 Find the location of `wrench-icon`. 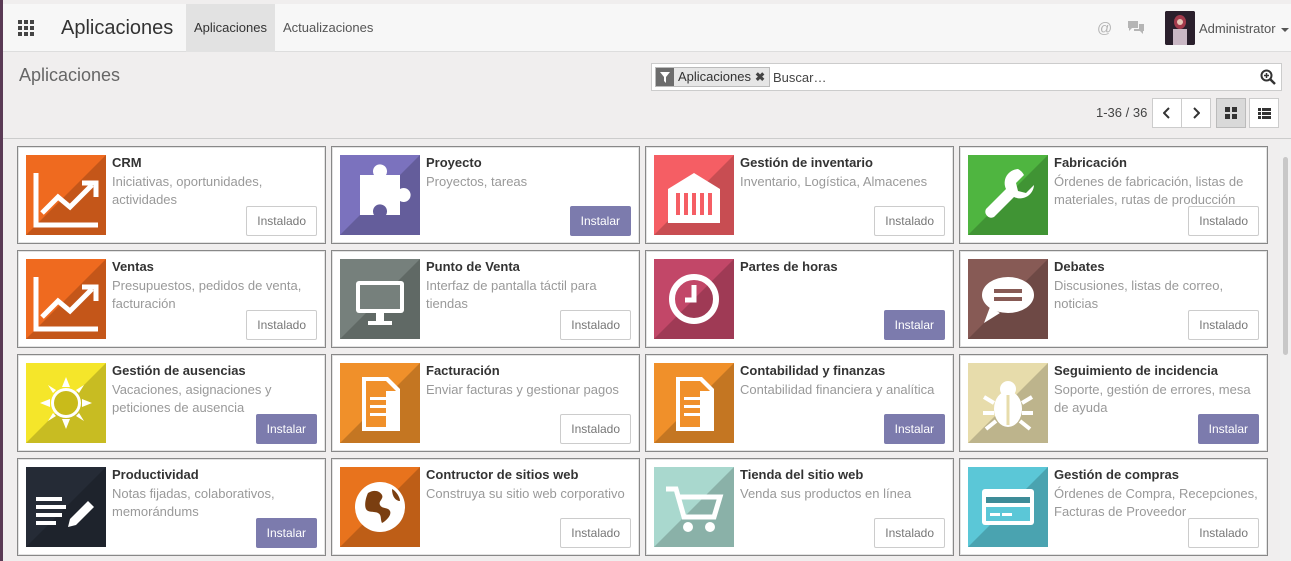

wrench-icon is located at coordinates (1008, 195).